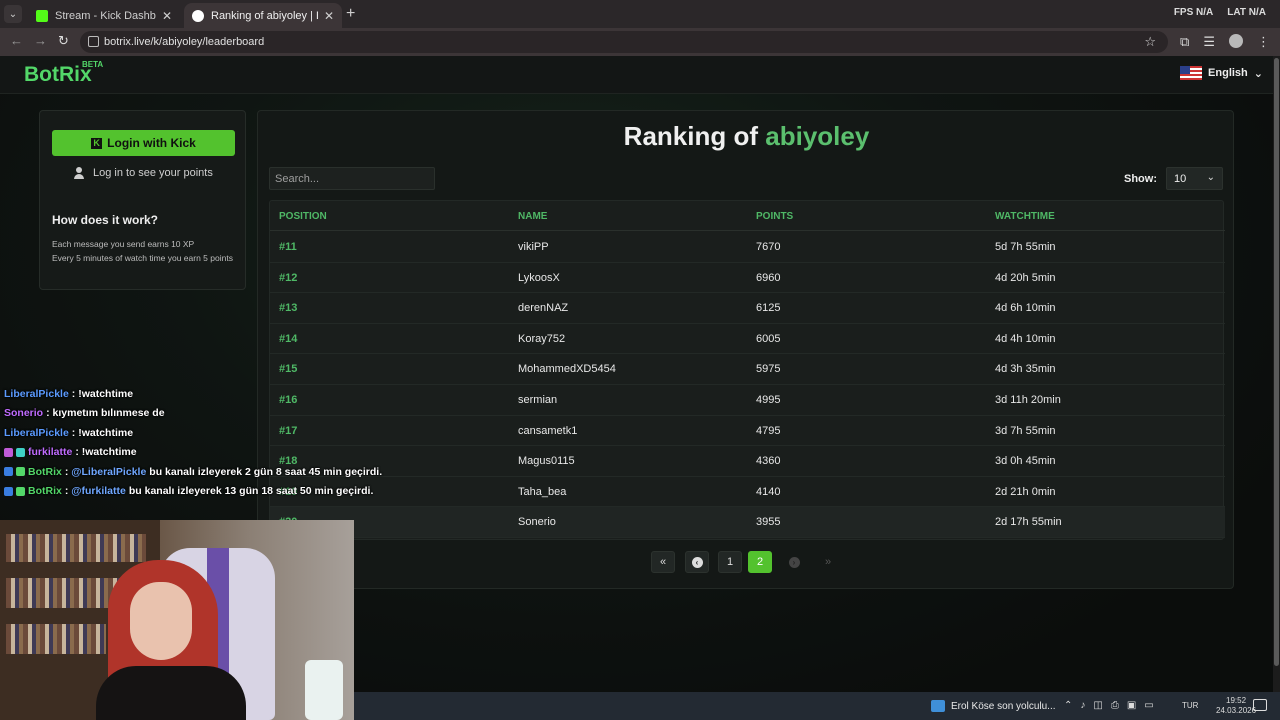  I want to click on chat-text: : !watchtime, so click(102, 432).